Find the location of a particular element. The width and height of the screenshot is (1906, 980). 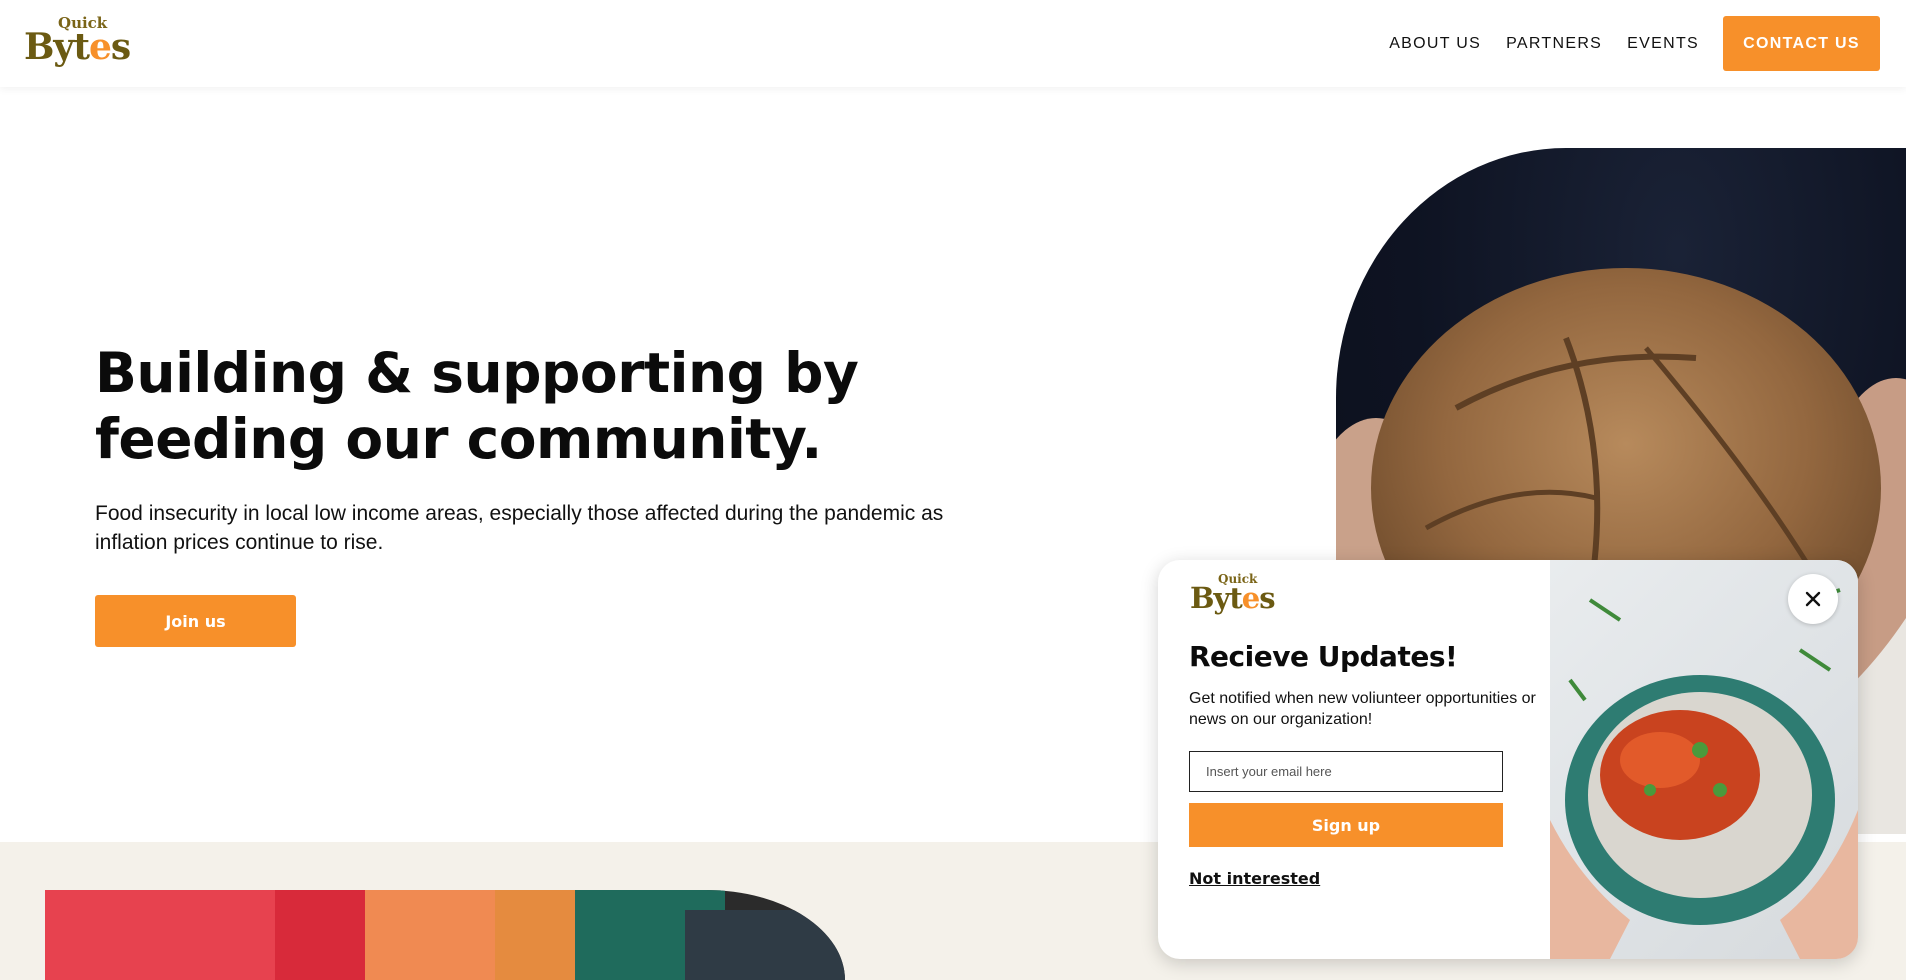

popup-title: Recieve Updates! is located at coordinates (1323, 656).